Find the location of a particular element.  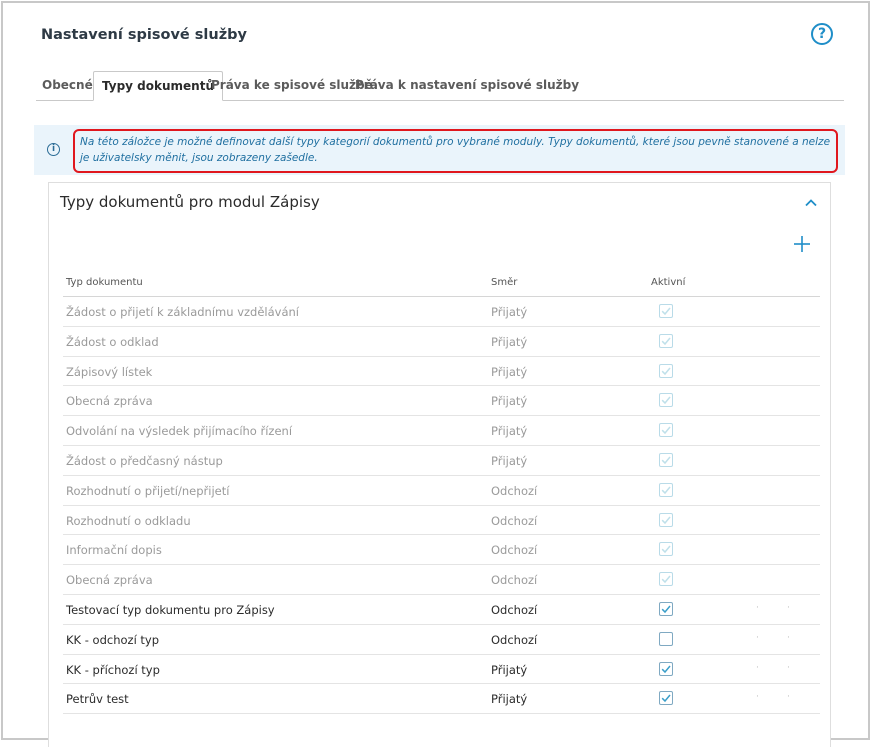

table-row: KK - příchozí typ Přijatý · · is located at coordinates (441, 670).